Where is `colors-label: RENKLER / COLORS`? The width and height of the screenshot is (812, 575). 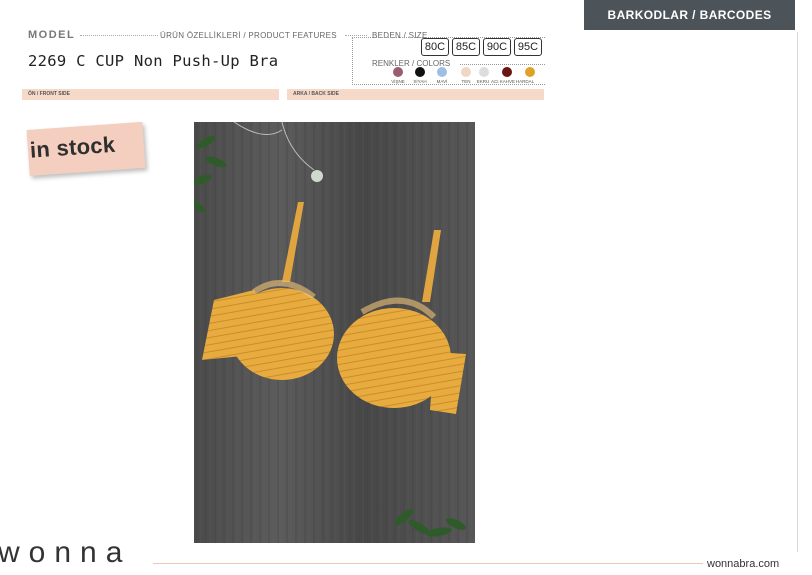
colors-label: RENKLER / COLORS is located at coordinates (411, 63).